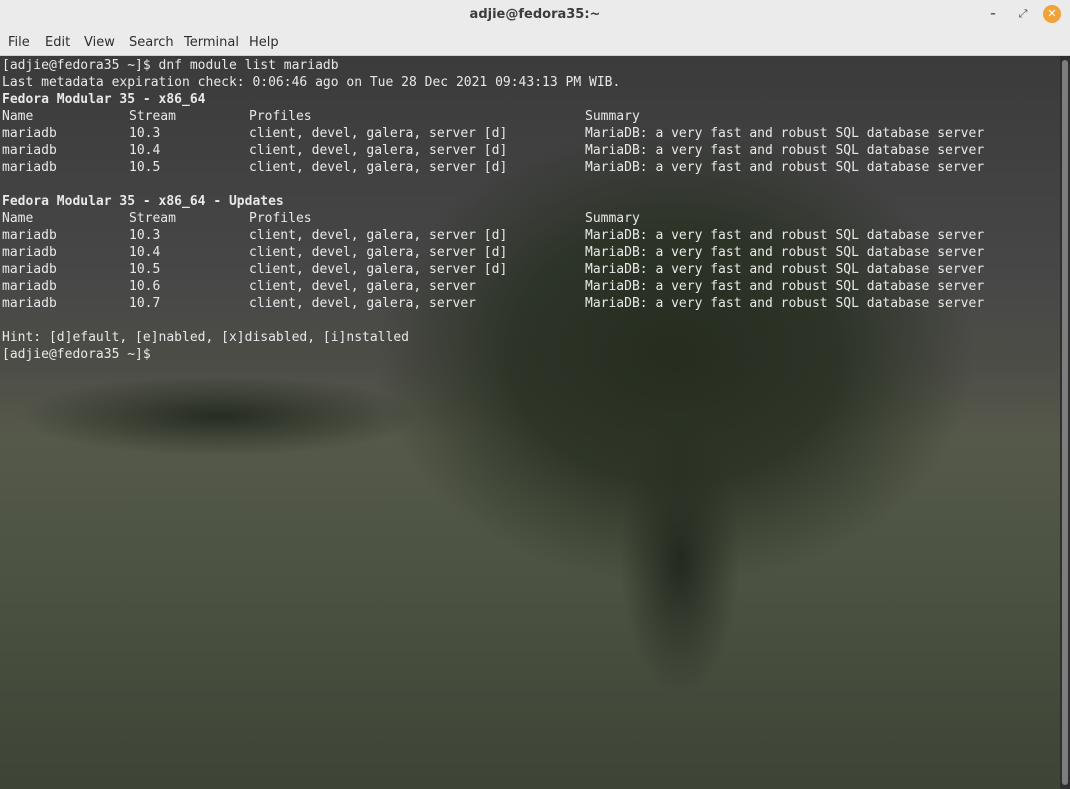 The height and width of the screenshot is (789, 1070). Describe the element at coordinates (145, 303) in the screenshot. I see `cell-stream: 10.7` at that location.